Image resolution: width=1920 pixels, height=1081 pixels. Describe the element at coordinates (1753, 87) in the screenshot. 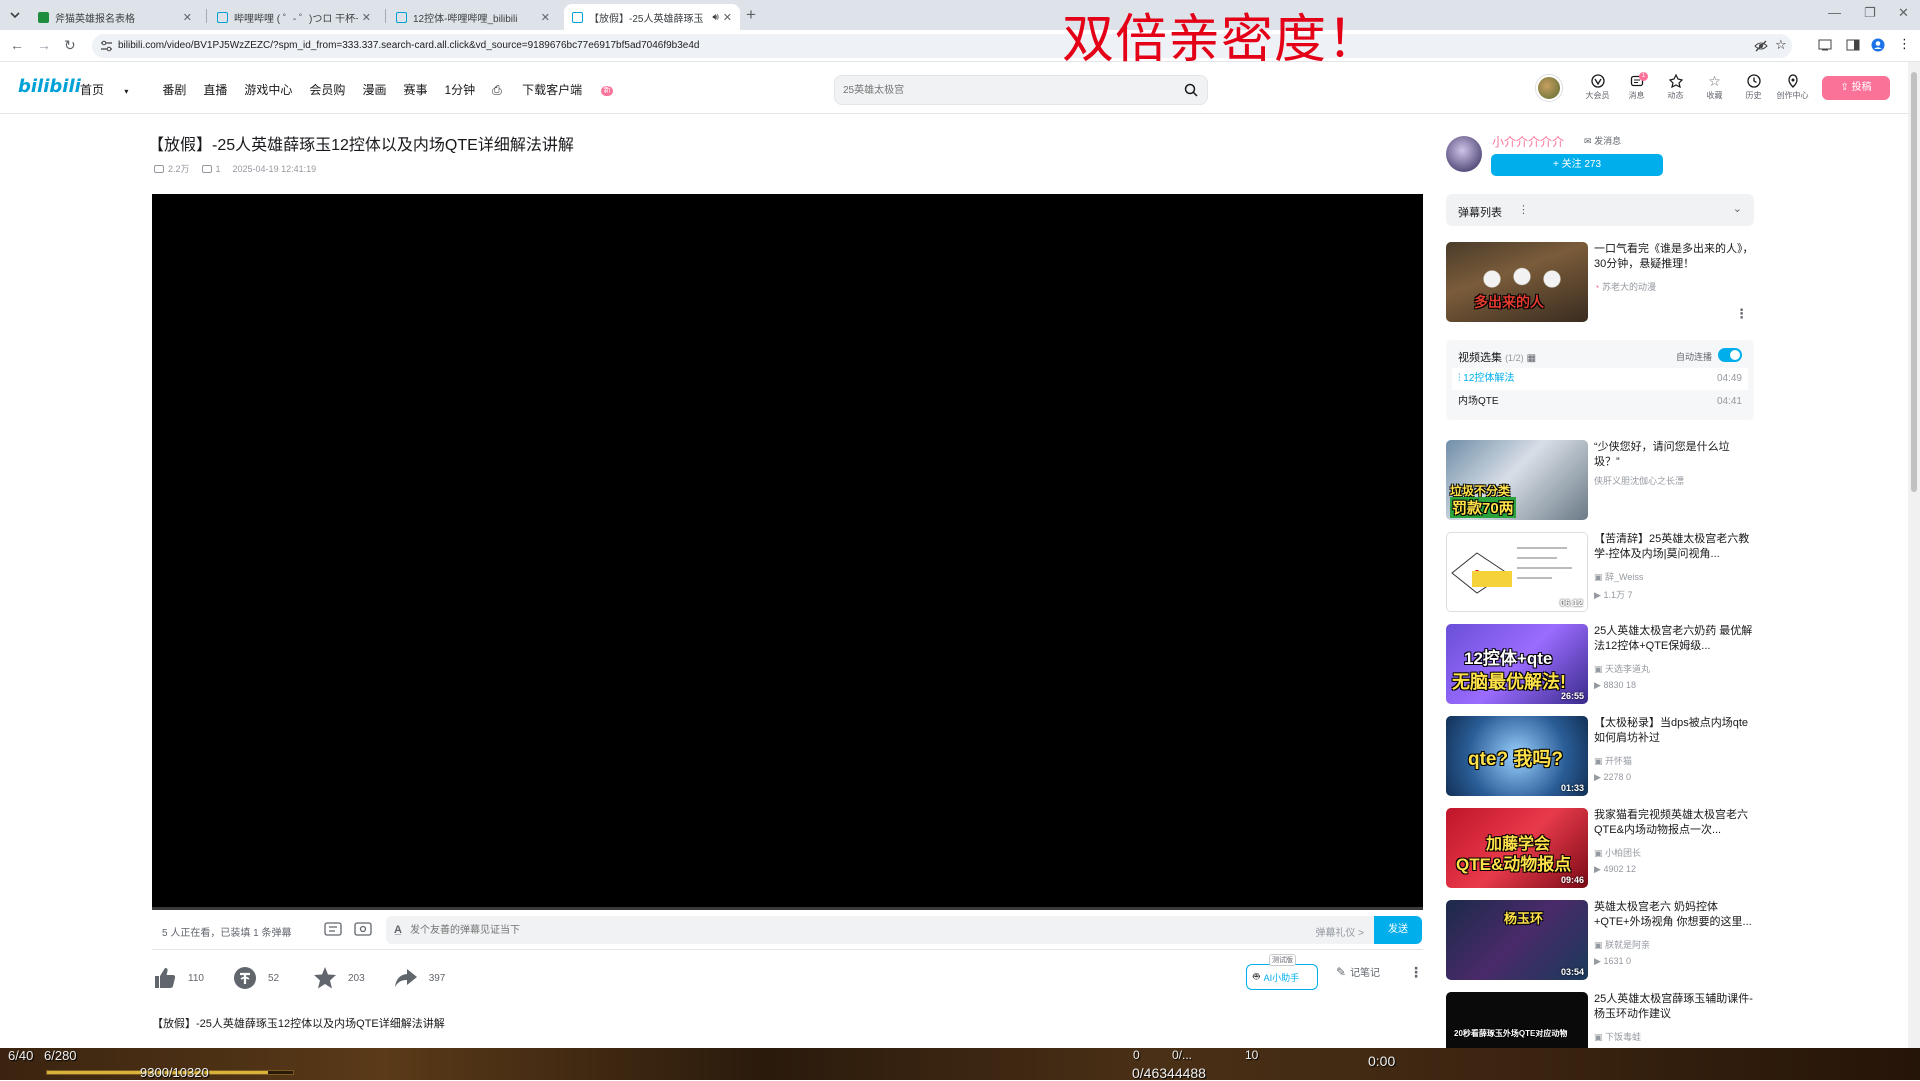

I see `header-history: 历史` at that location.